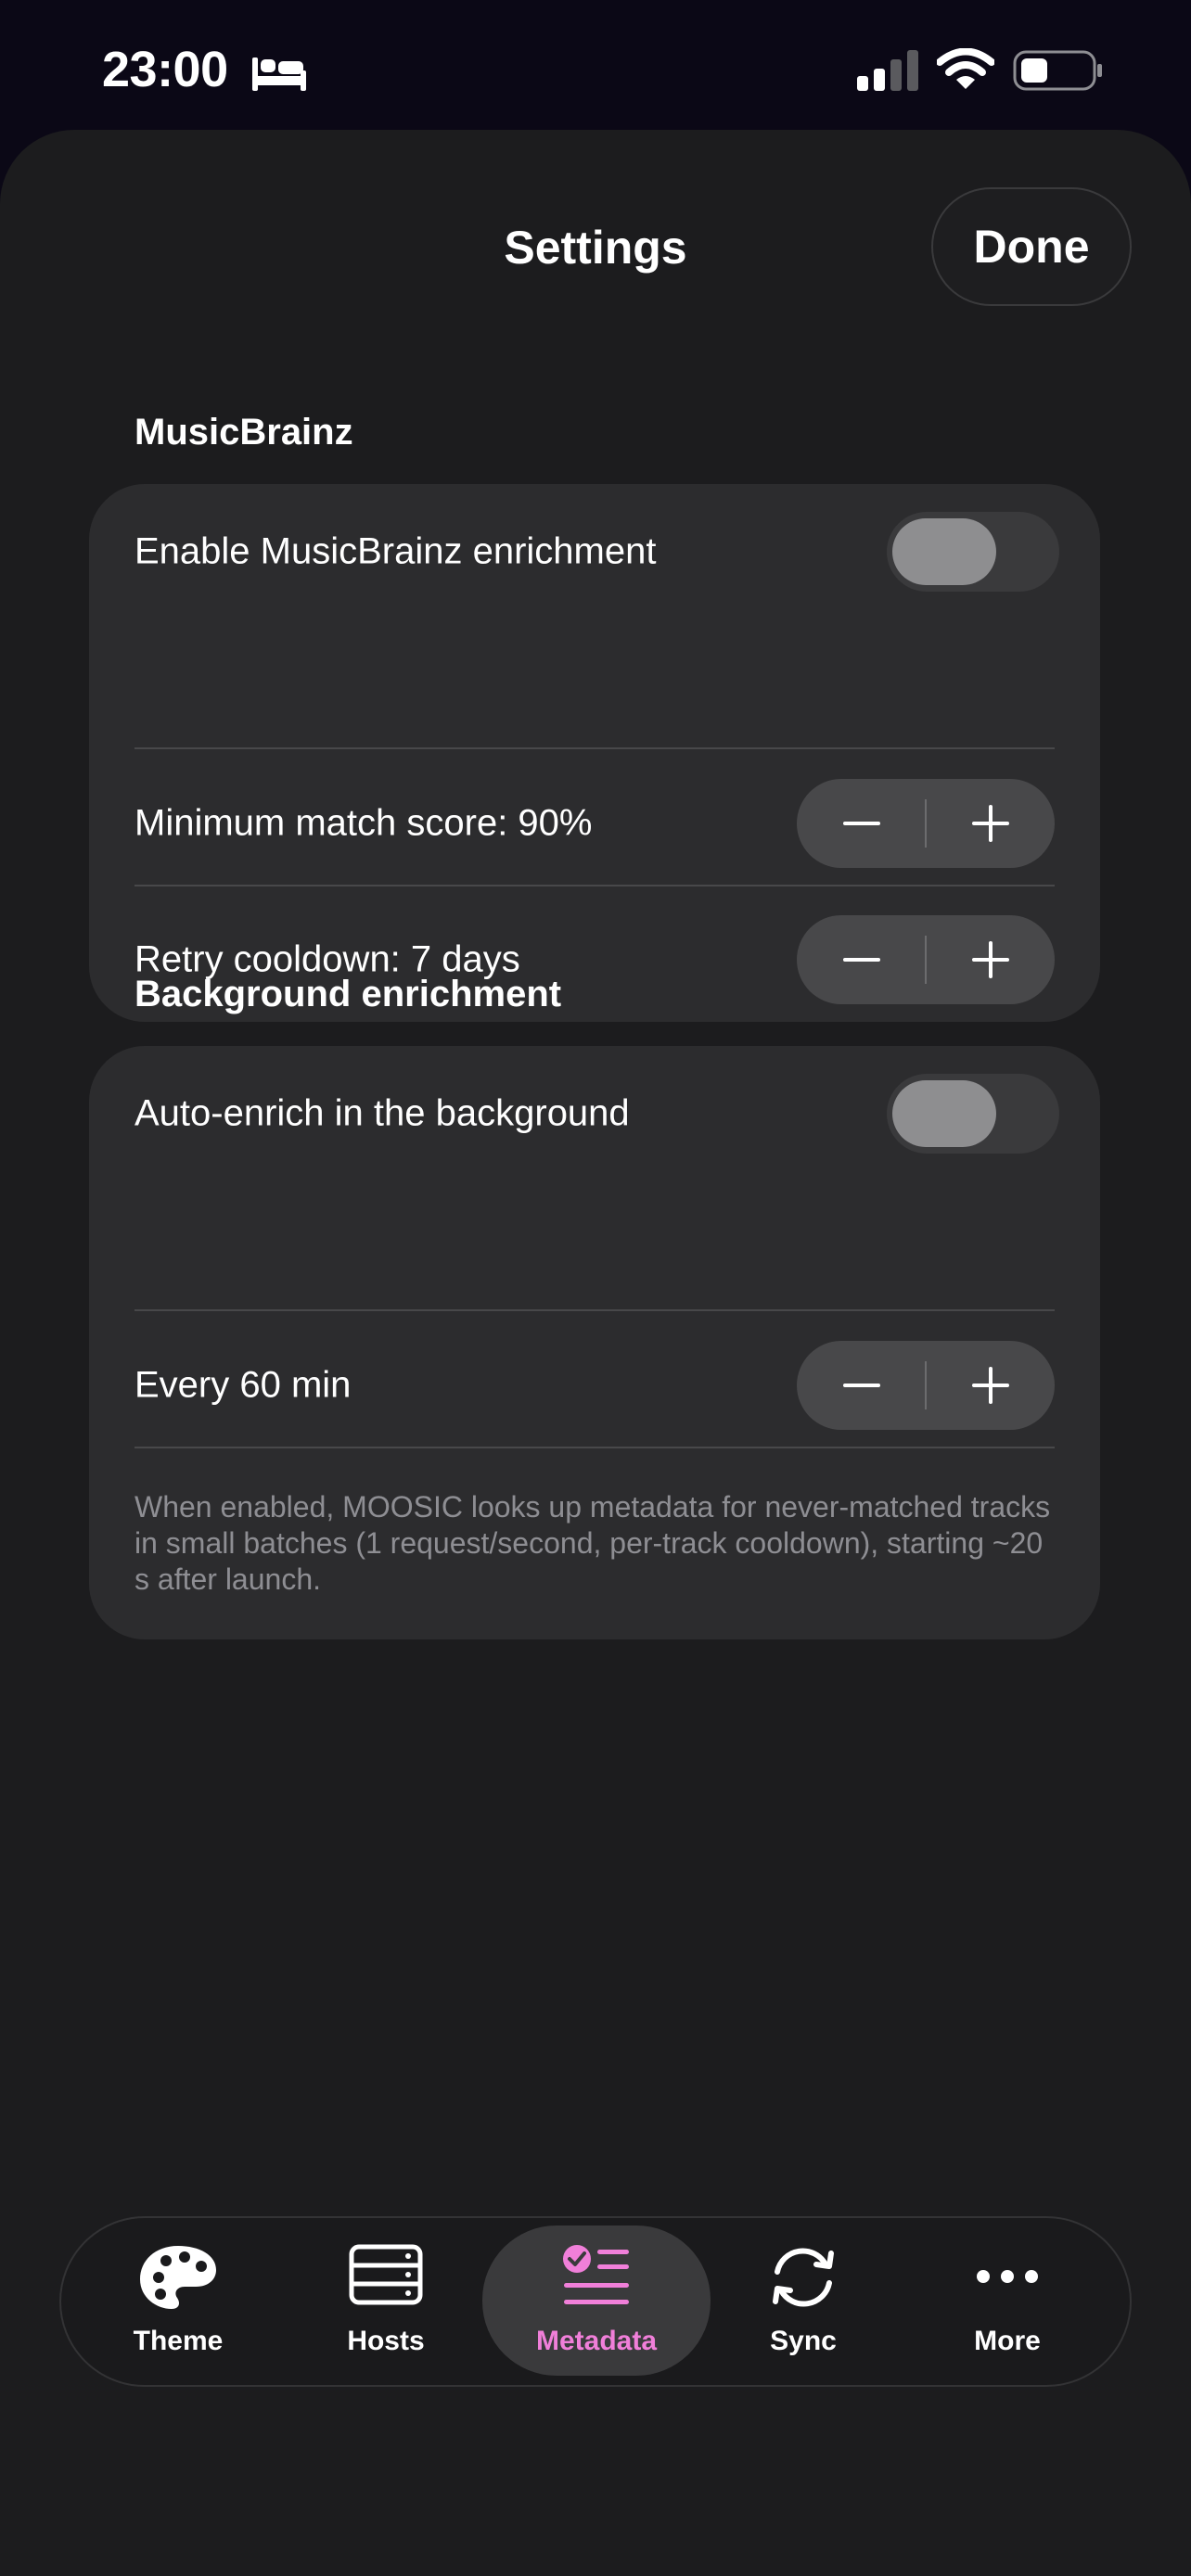 This screenshot has height=2576, width=1191. I want to click on interval-increment-button, so click(990, 1385).